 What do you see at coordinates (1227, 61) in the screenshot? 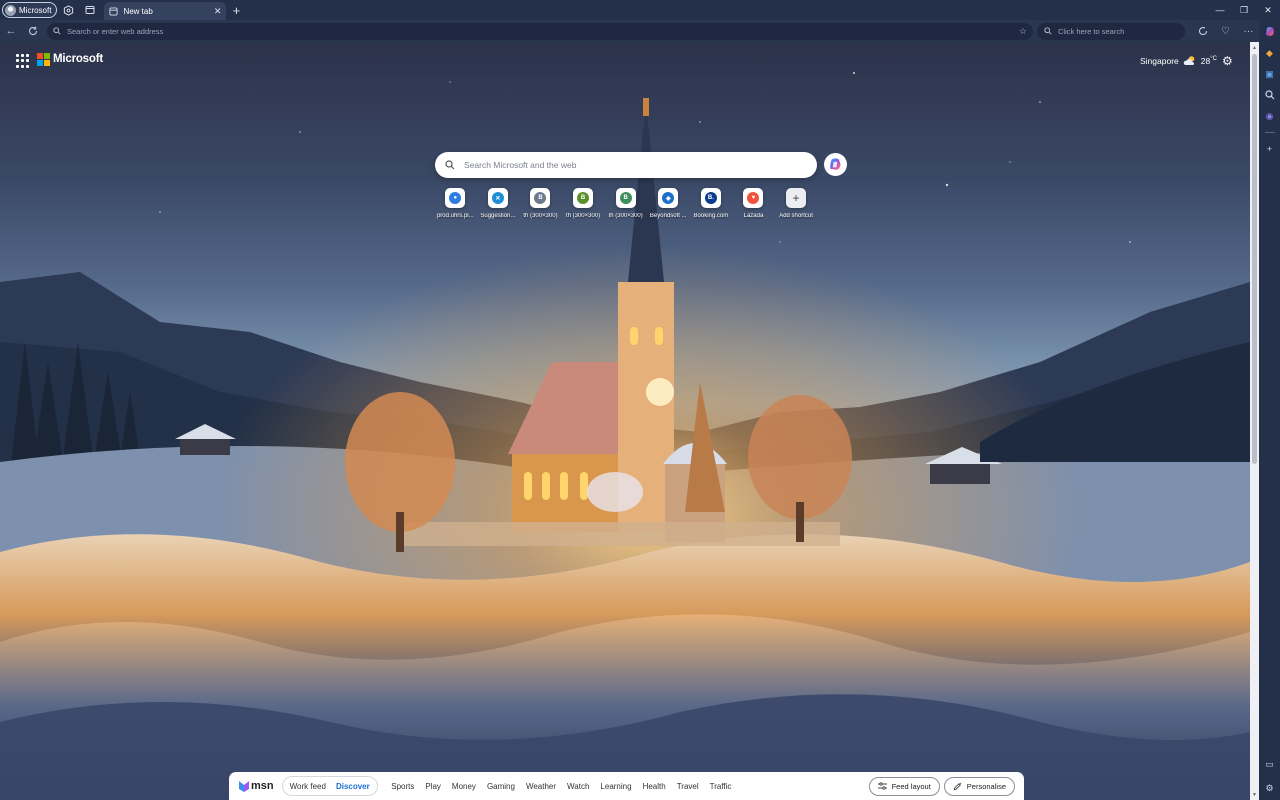
I see `page-settings-gear-icon: ⚙` at bounding box center [1227, 61].